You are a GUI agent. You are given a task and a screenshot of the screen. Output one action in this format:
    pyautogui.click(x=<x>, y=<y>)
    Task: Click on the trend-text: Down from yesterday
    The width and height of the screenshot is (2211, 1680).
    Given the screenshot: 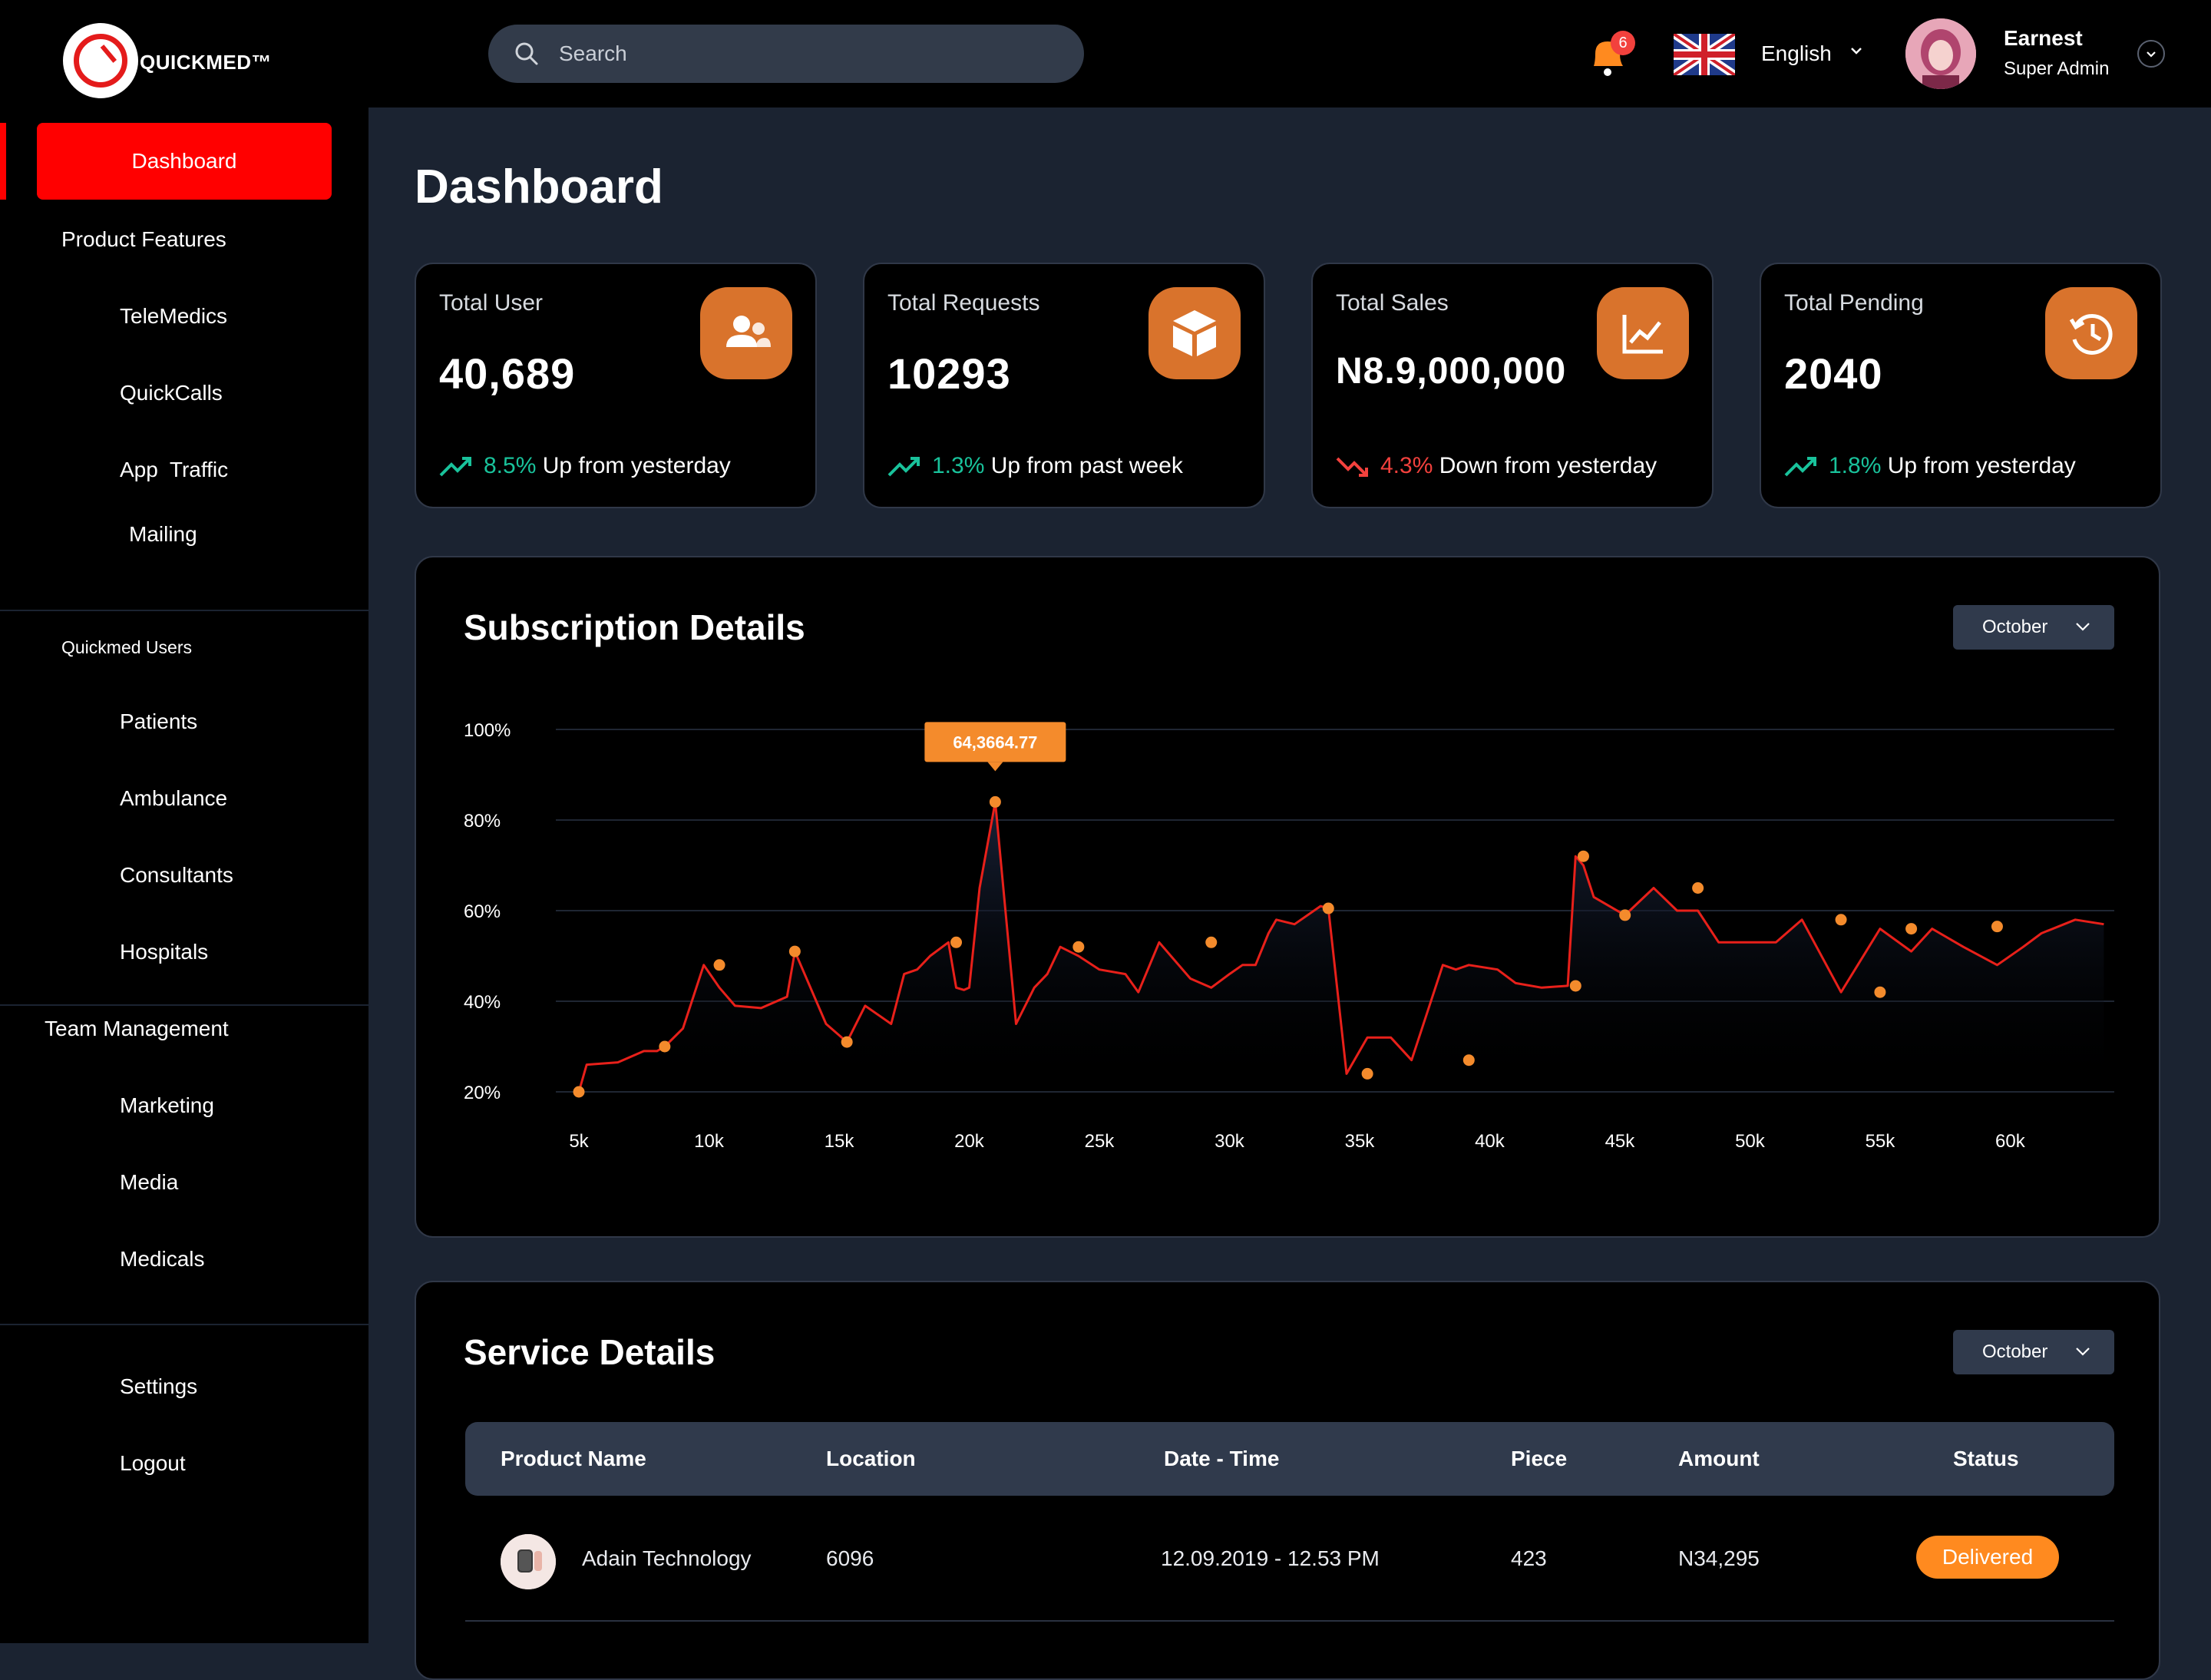 What is the action you would take?
    pyautogui.click(x=1545, y=465)
    